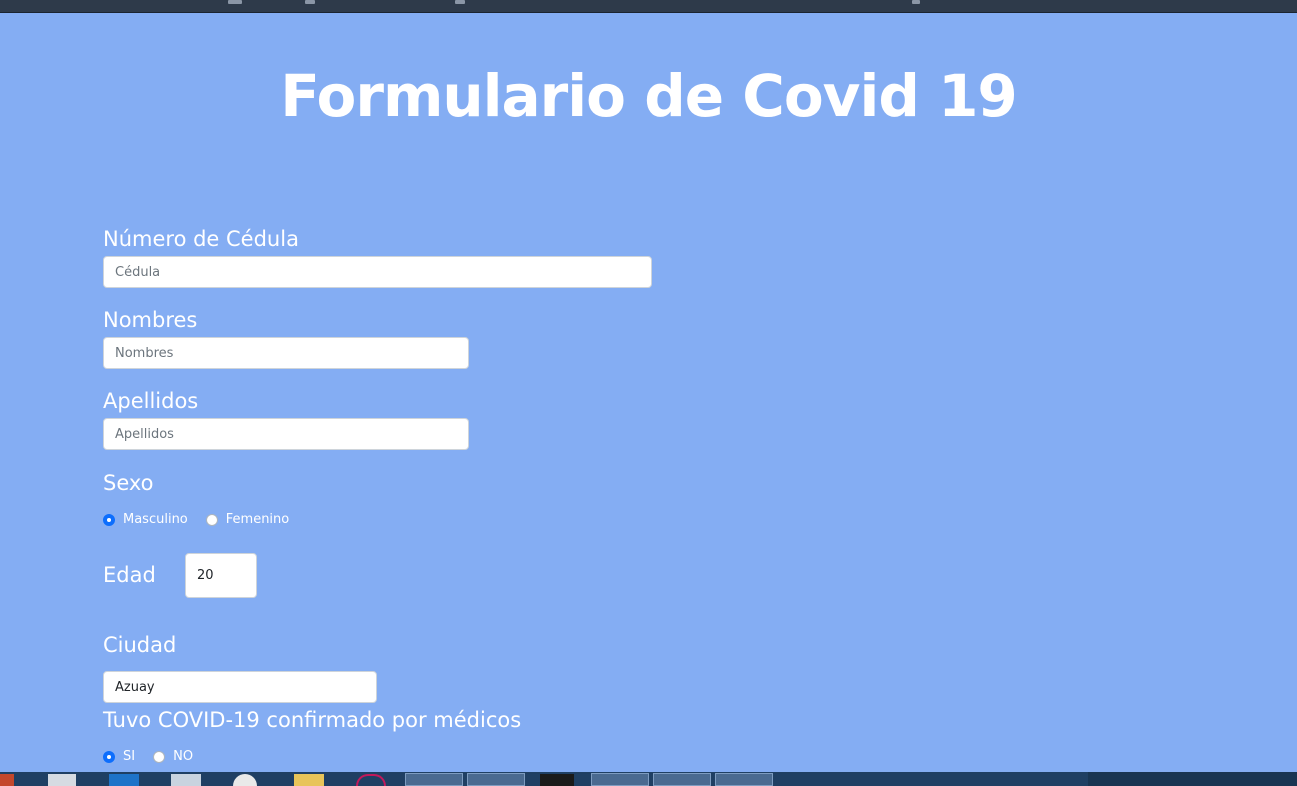  Describe the element at coordinates (257, 519) in the screenshot. I see `radio-label-femenino: Femenino` at that location.